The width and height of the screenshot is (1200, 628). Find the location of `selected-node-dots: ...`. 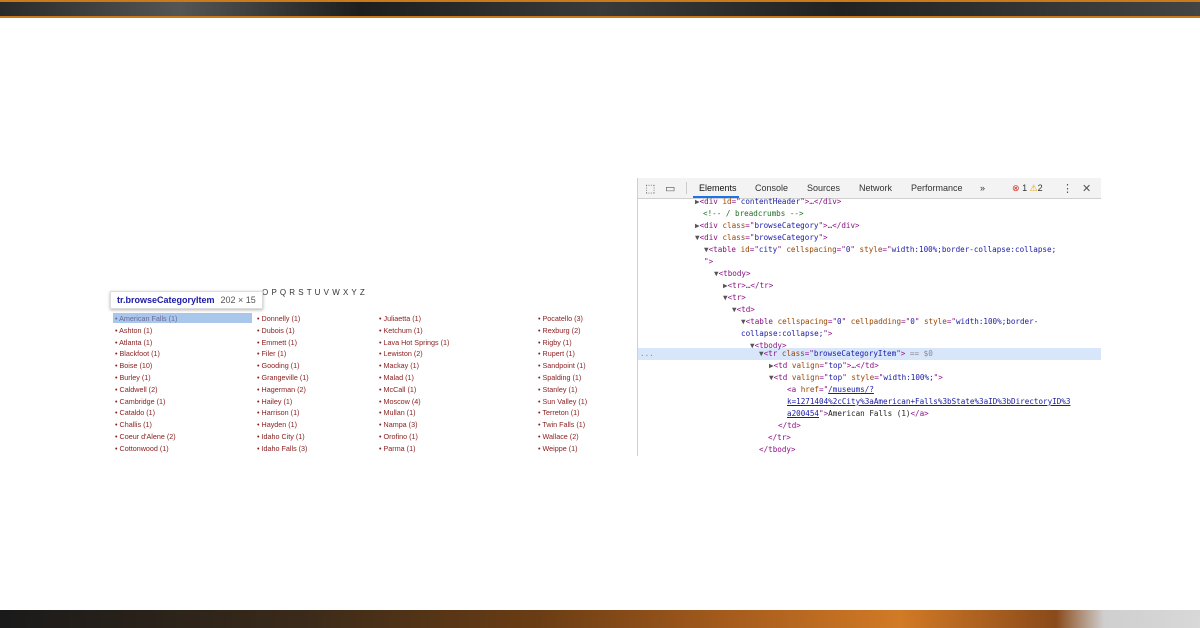

selected-node-dots: ... is located at coordinates (647, 354).